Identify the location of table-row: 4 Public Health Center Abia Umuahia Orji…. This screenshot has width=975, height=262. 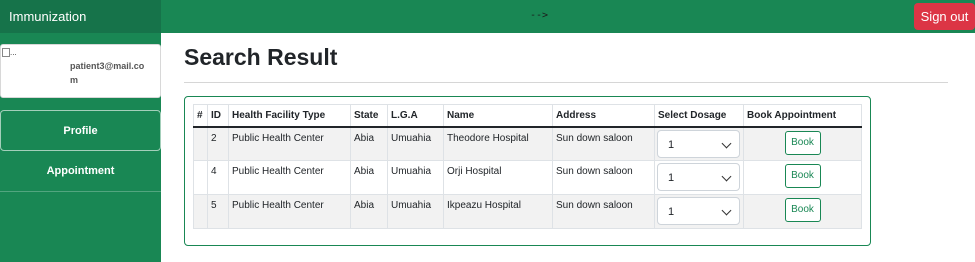
(527, 177).